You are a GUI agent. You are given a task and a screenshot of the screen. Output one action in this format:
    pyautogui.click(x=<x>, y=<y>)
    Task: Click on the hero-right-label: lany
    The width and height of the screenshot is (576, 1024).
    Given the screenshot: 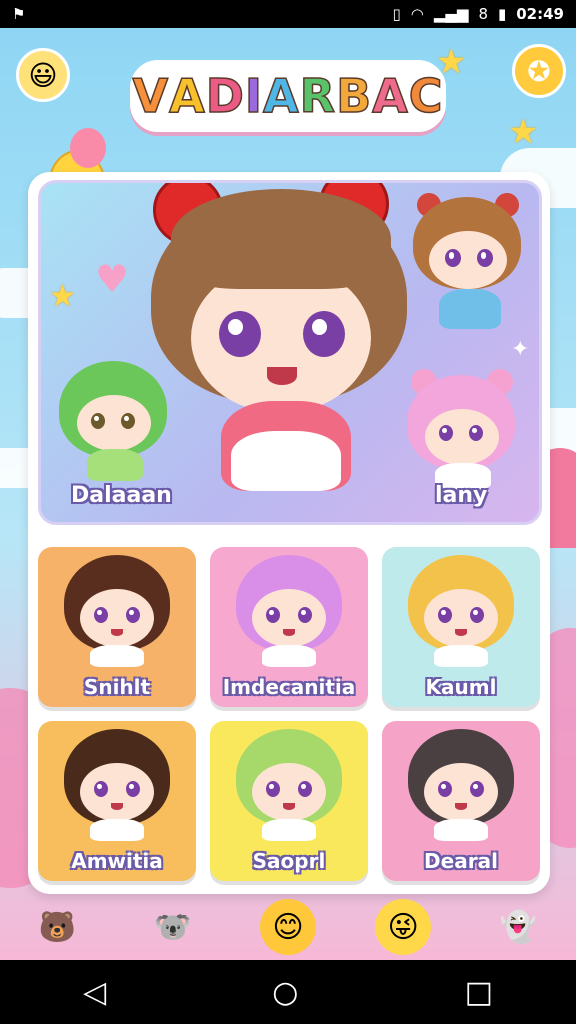 What is the action you would take?
    pyautogui.click(x=461, y=495)
    